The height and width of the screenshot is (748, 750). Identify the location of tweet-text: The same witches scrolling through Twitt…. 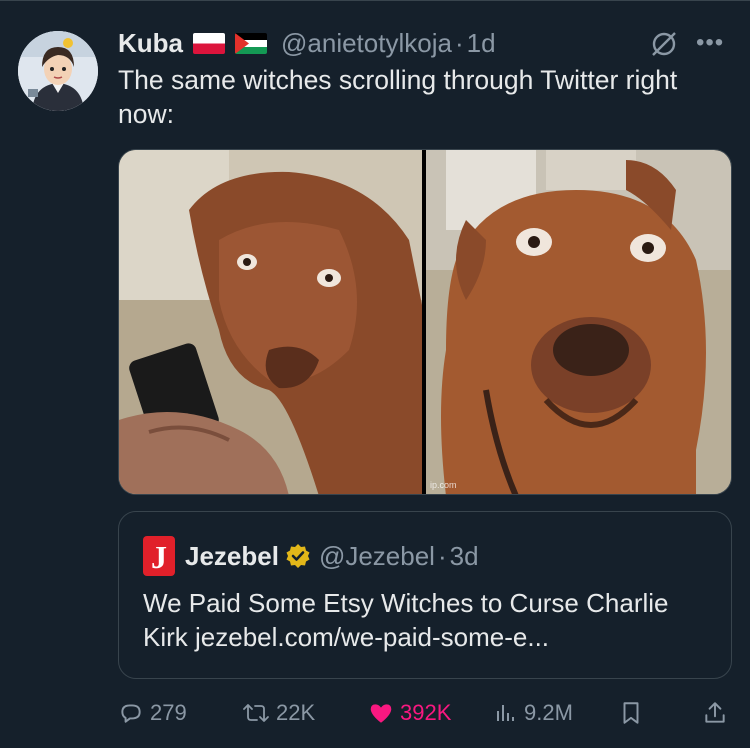
(398, 97).